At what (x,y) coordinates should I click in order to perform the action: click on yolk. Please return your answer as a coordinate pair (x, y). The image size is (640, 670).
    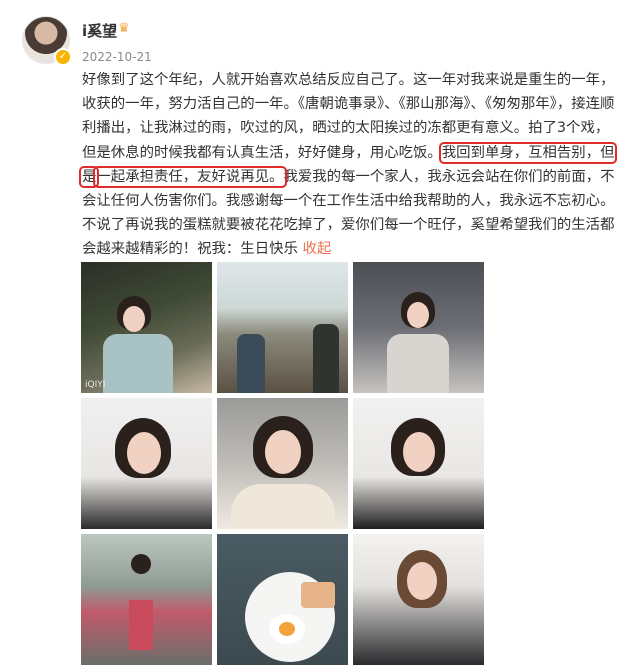
    Looking at the image, I should click on (287, 629).